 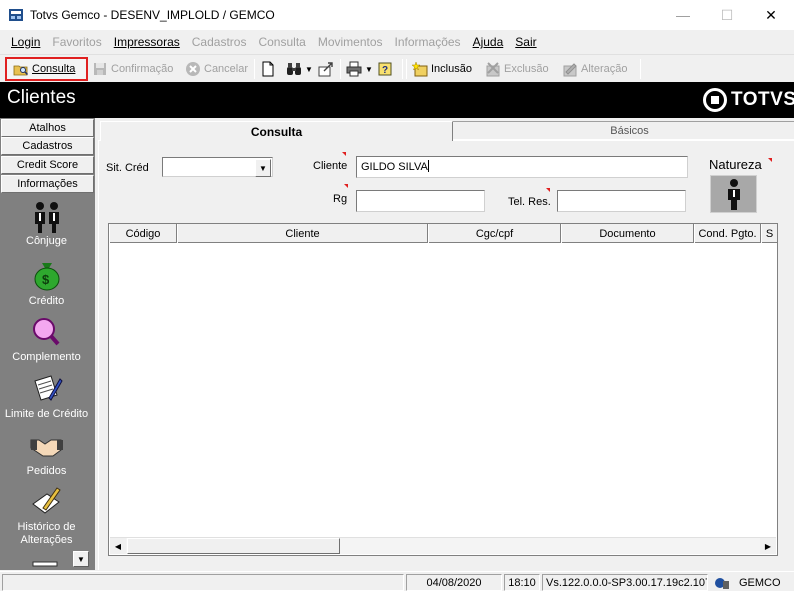 I want to click on column-header-cond-pgto: Cond. Pgto., so click(x=727, y=233).